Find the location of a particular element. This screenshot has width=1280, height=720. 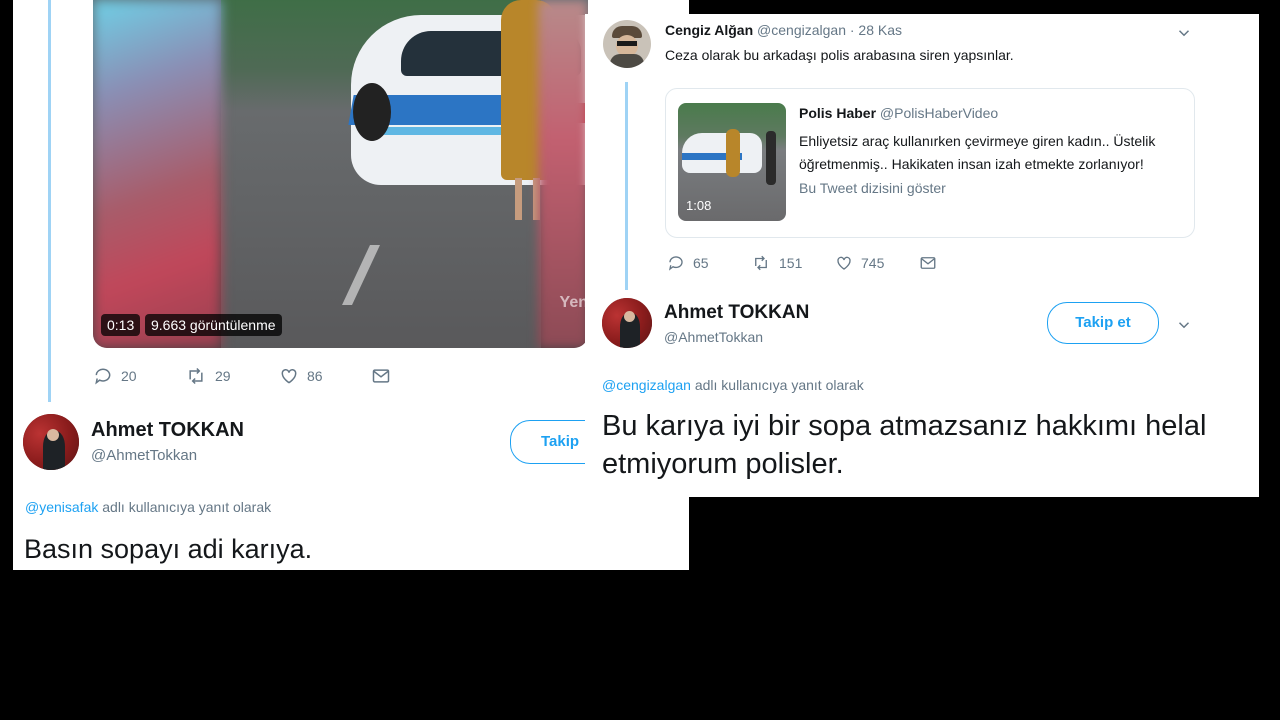

like-action: 745 is located at coordinates (877, 263).